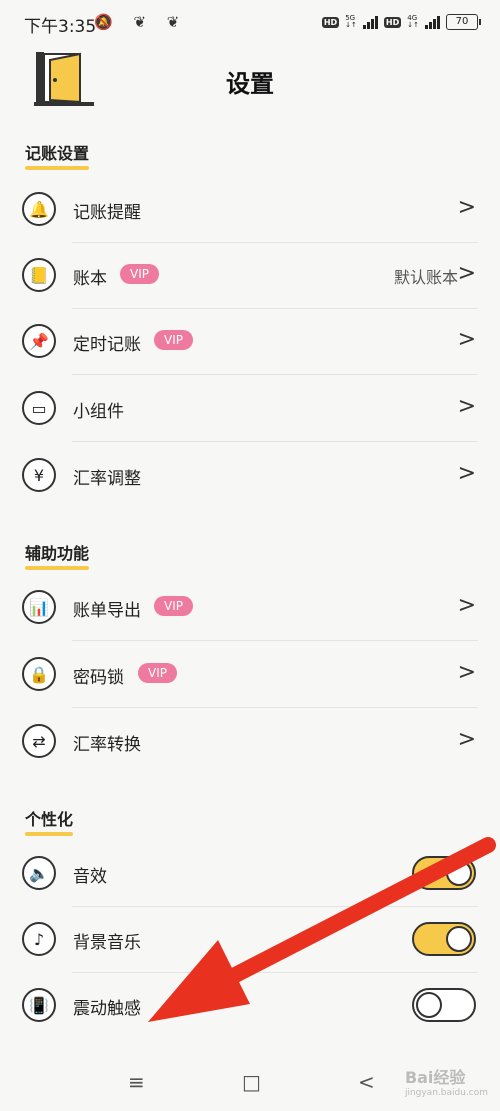 This screenshot has width=500, height=1111. I want to click on status-right-icons: HD 5G ↓↑ HD 4G ↓↑ 70, so click(401, 22).